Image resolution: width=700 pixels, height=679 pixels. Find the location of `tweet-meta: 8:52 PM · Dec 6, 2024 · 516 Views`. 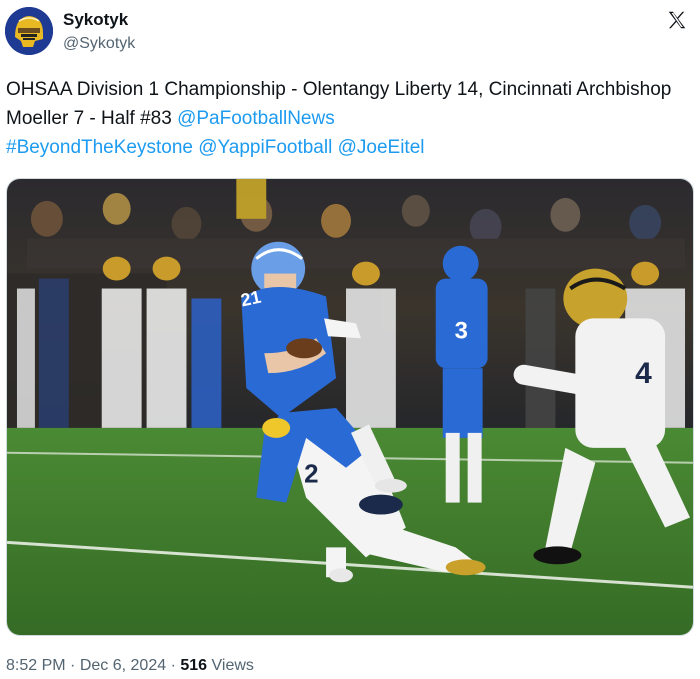

tweet-meta: 8:52 PM · Dec 6, 2024 · 516 Views is located at coordinates (130, 666).